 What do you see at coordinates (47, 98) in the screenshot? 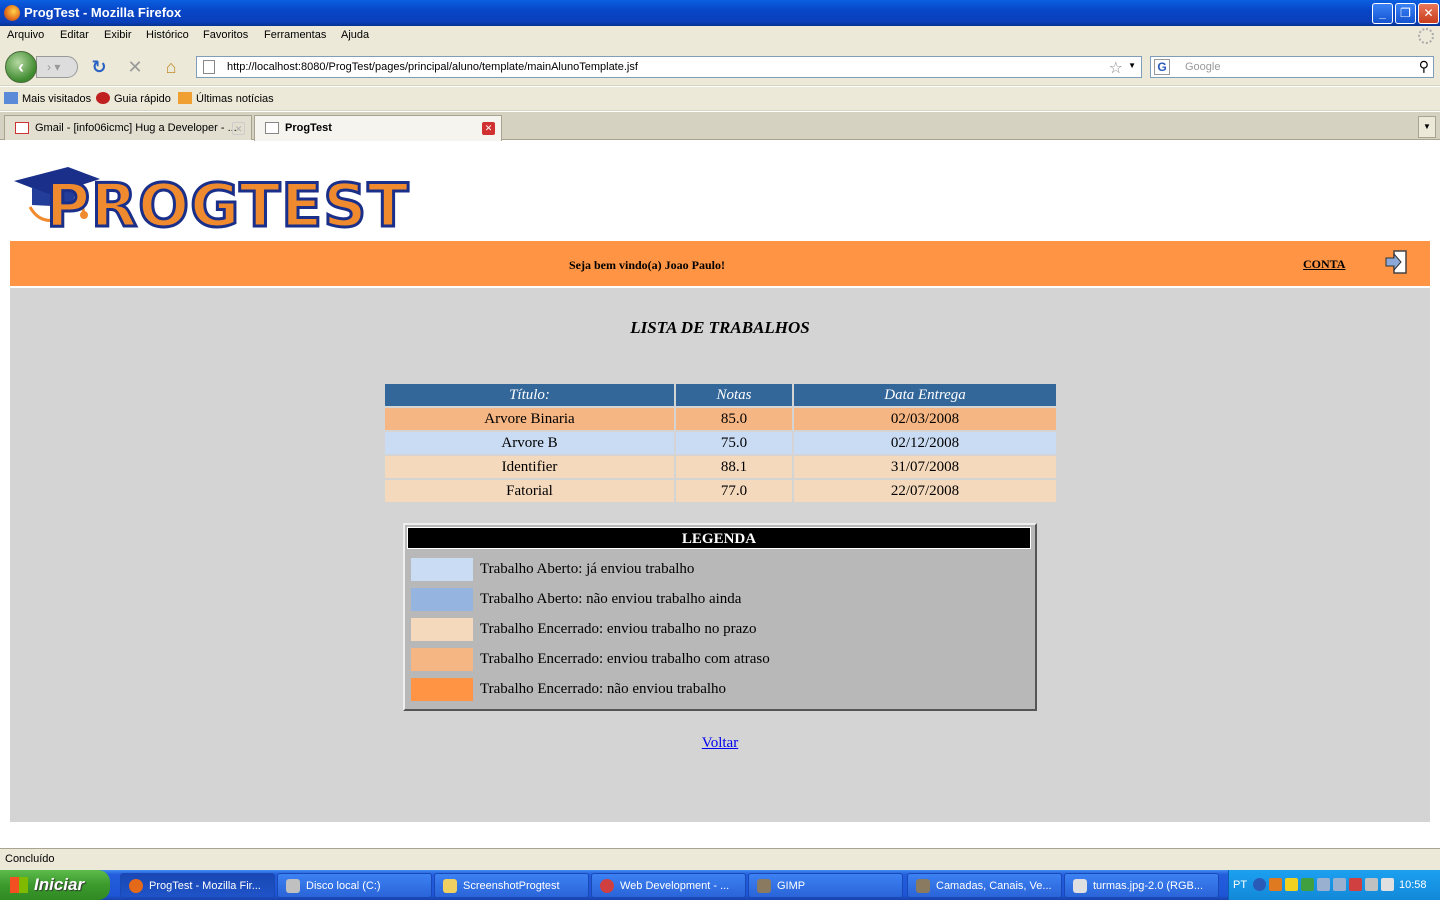
I see `bookmark-mais-visitados: Mais visitados` at bounding box center [47, 98].